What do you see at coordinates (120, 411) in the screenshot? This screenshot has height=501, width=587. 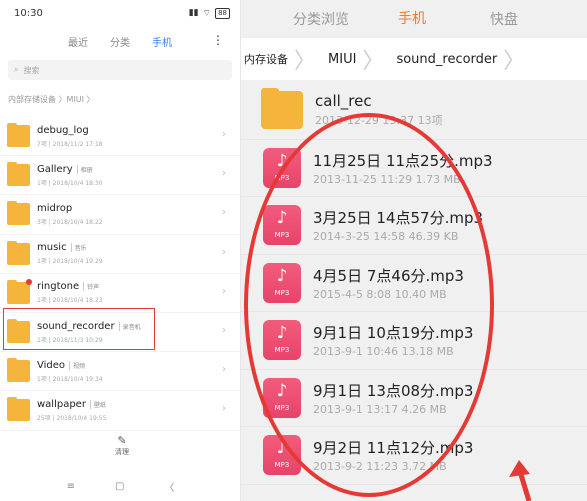 I see `folder-row: wallpaper 壁纸 25项 | 2018/10/4 19:55 ›` at bounding box center [120, 411].